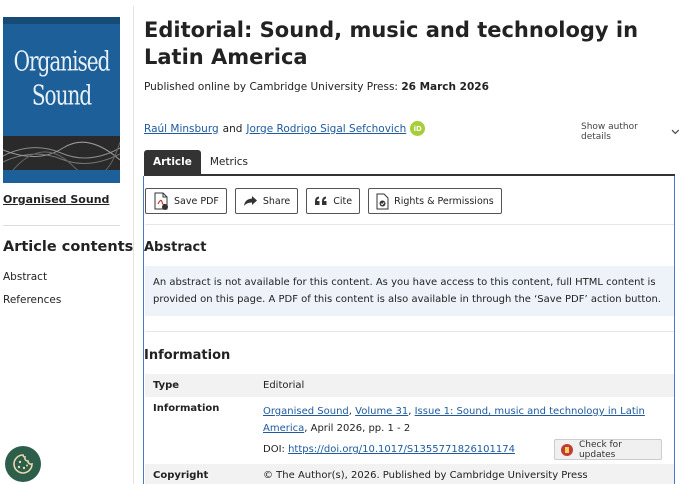 The image size is (680, 484). Describe the element at coordinates (609, 132) in the screenshot. I see `show-author-details-label: Show author details` at that location.